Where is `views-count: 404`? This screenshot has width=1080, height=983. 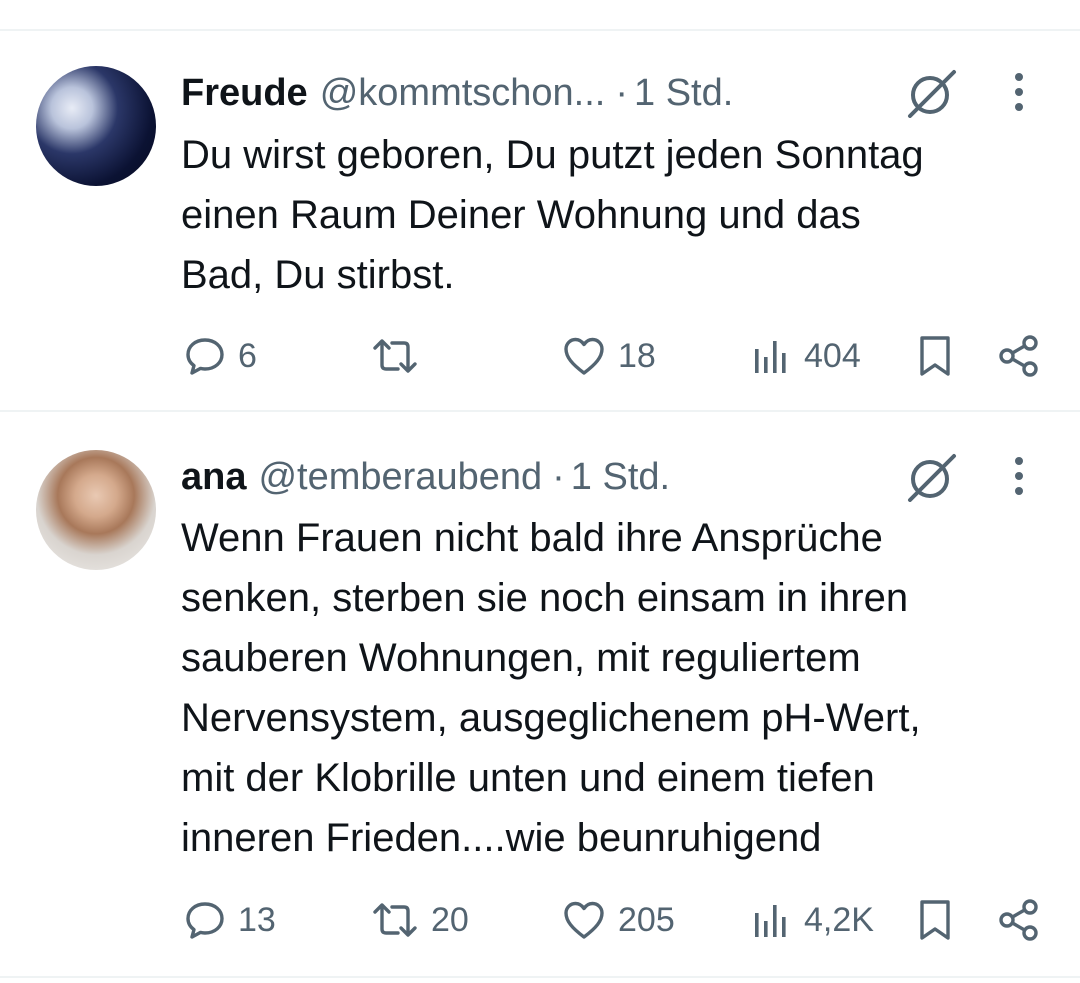 views-count: 404 is located at coordinates (832, 355).